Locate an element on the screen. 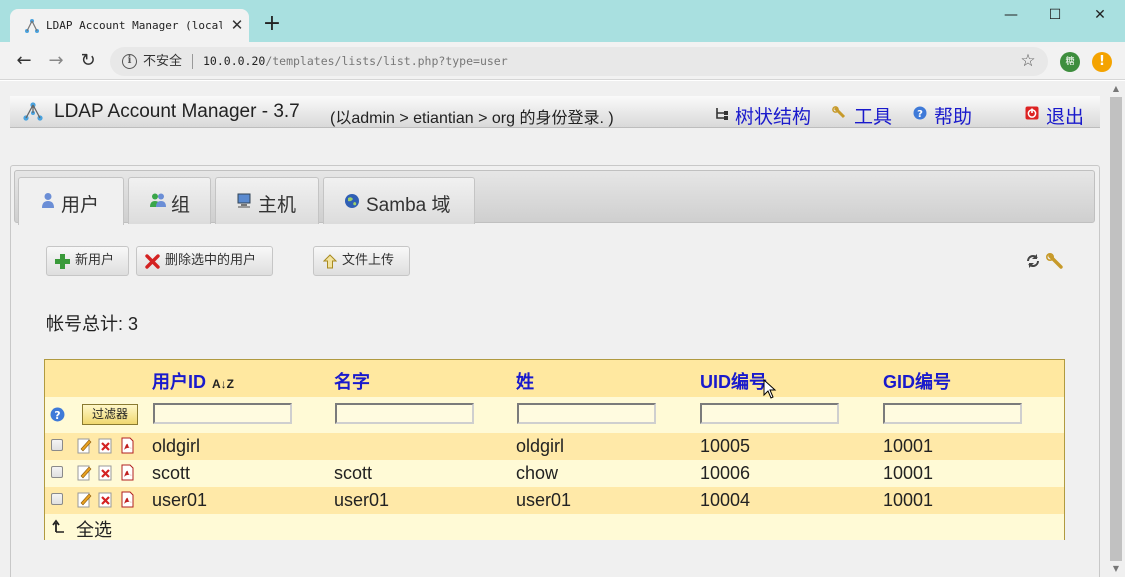  window-close-icon: ✕ is located at coordinates (1100, 15).